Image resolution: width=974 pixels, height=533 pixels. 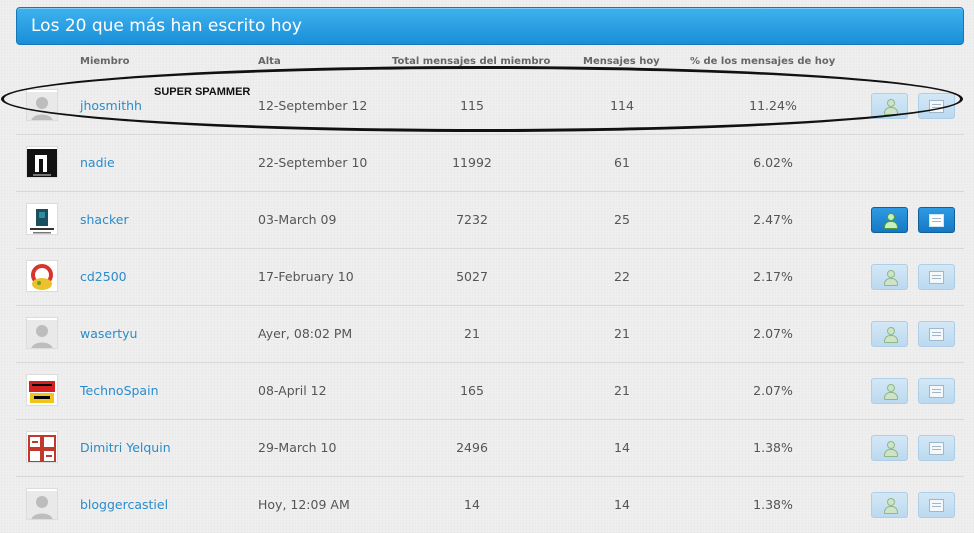 What do you see at coordinates (119, 391) in the screenshot?
I see `member-name-link: TechnoSpain` at bounding box center [119, 391].